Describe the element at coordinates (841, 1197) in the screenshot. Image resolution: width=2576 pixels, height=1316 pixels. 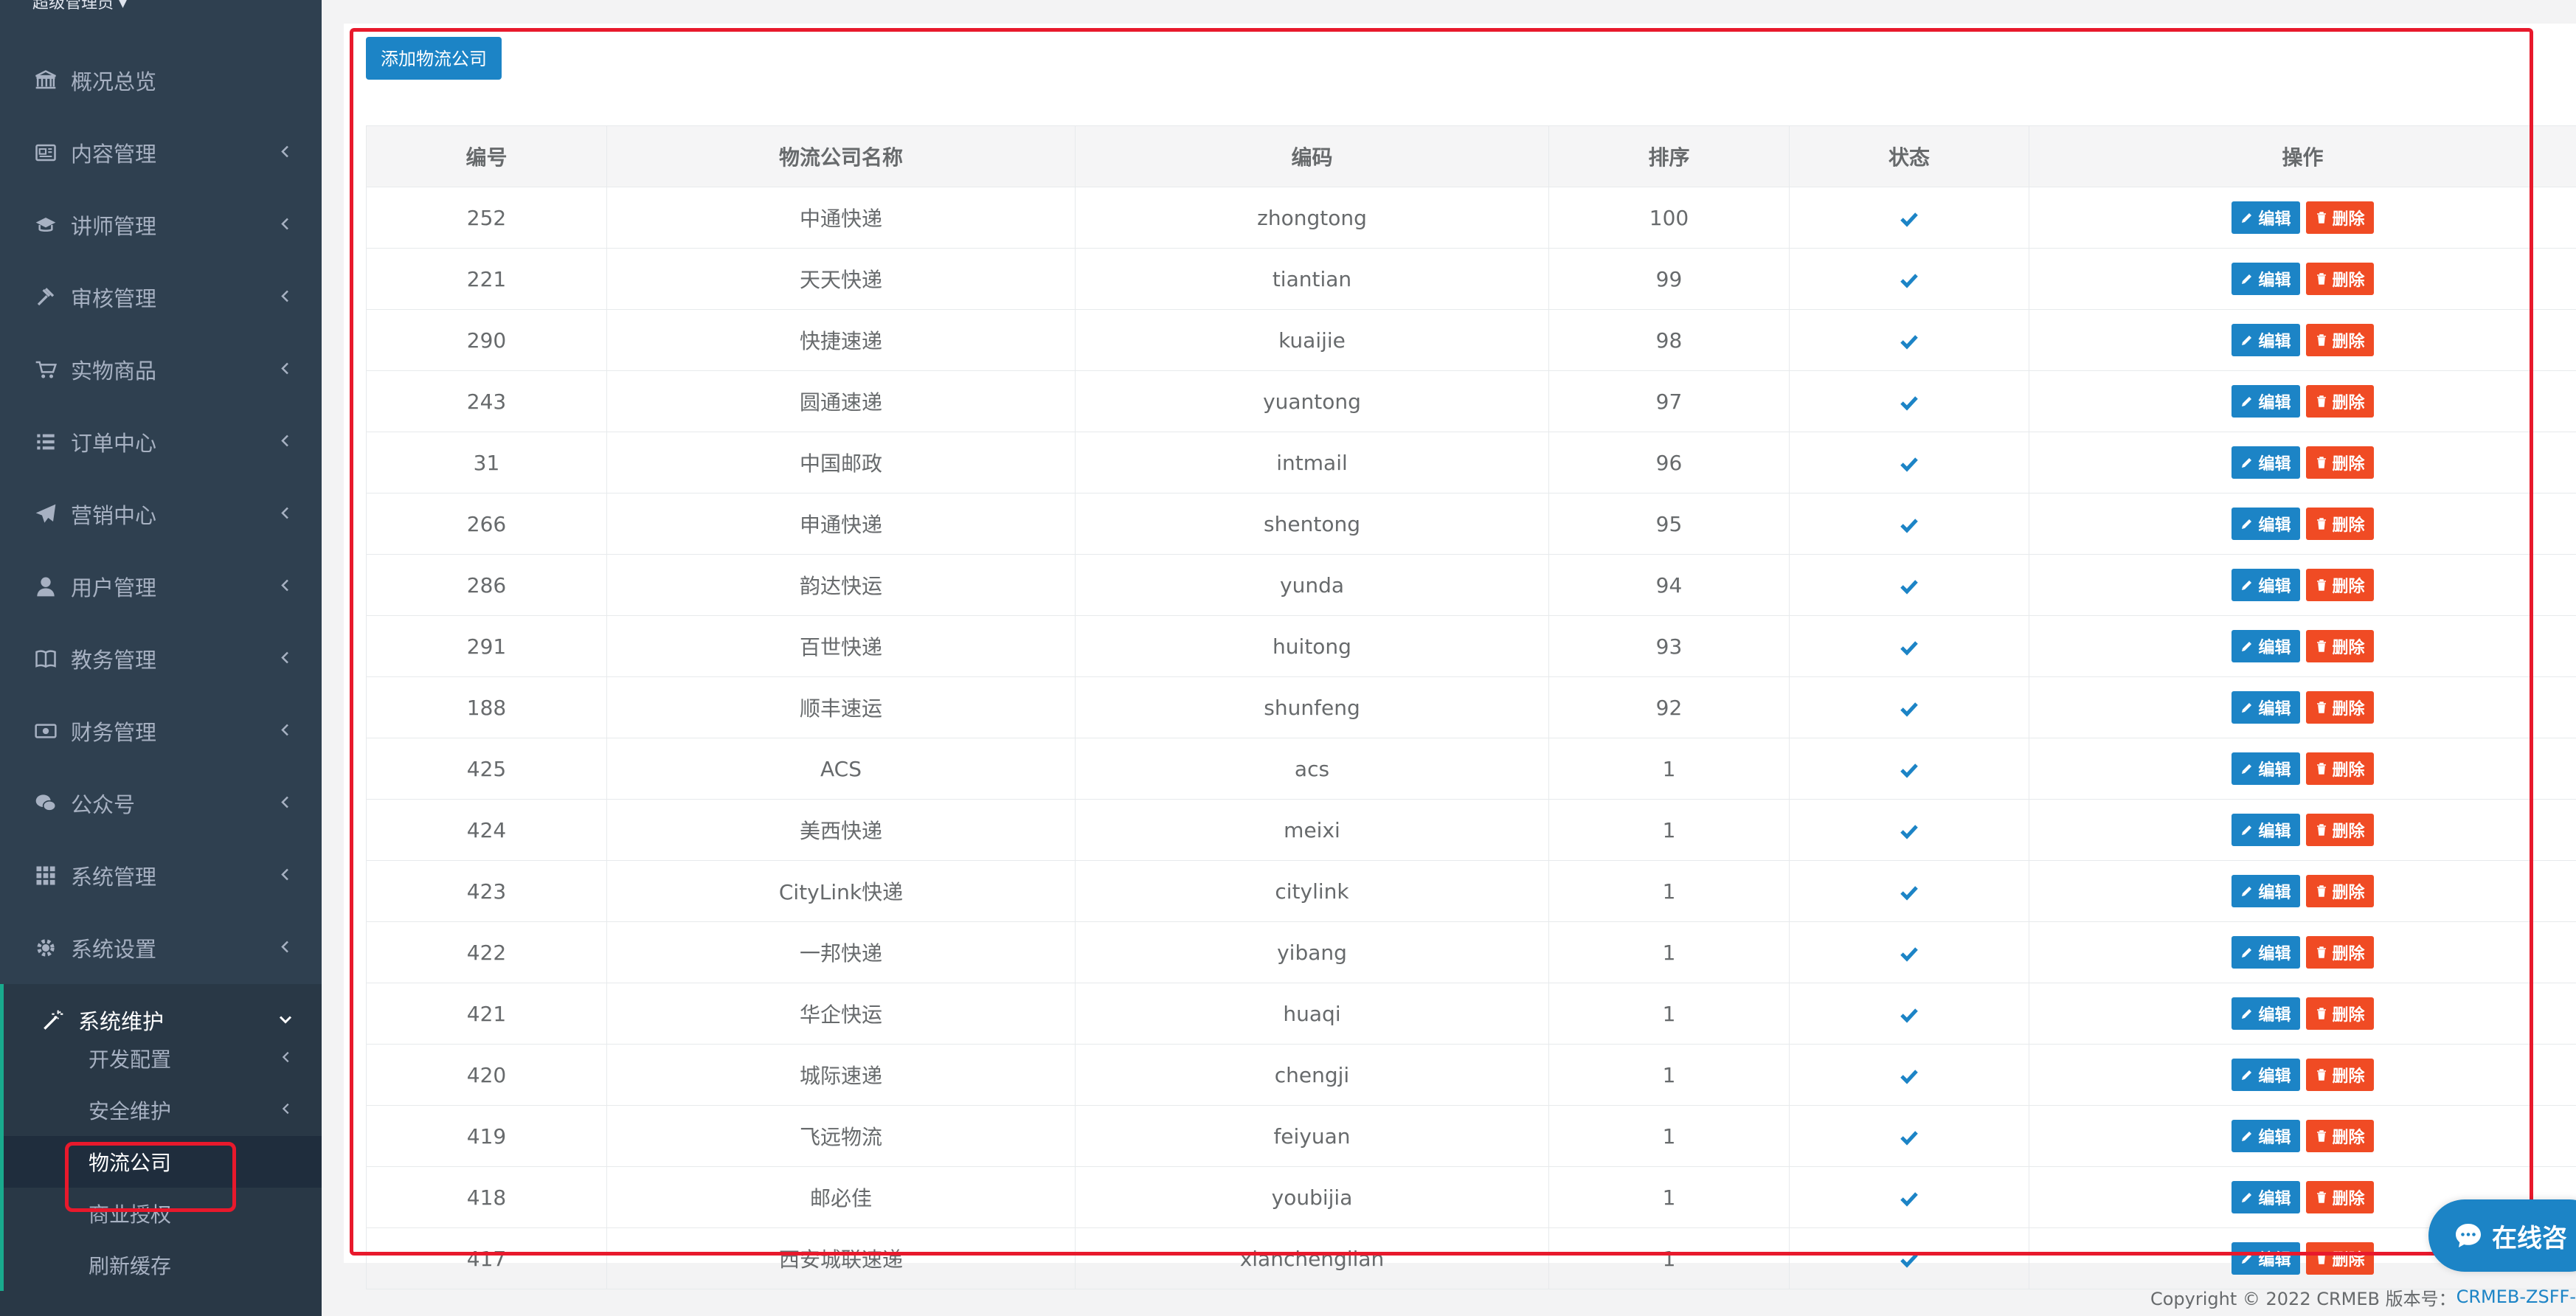
I see `cell-name: 邮必佳` at that location.